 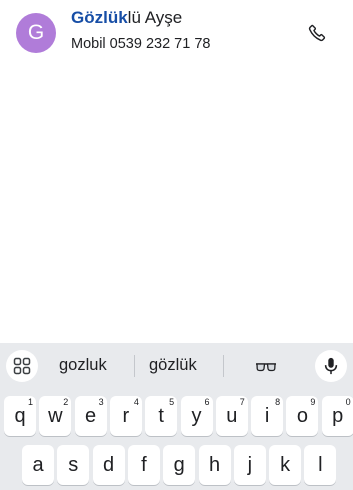 What do you see at coordinates (313, 402) in the screenshot?
I see `key-number-hint: 9` at bounding box center [313, 402].